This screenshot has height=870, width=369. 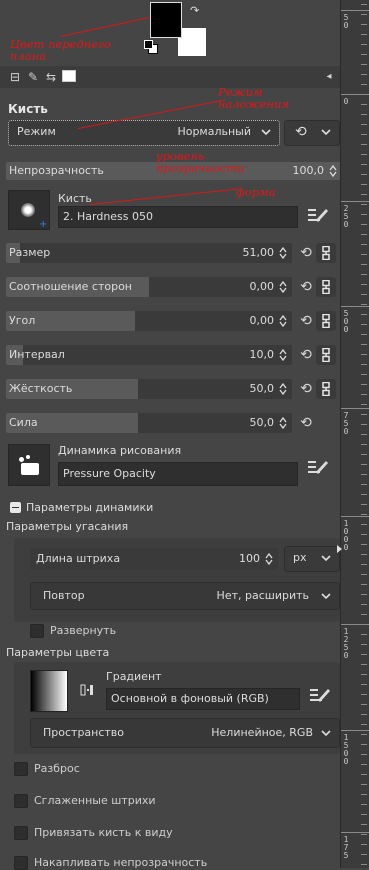 What do you see at coordinates (144, 133) in the screenshot?
I see `mode-select: Режим Нормальный` at bounding box center [144, 133].